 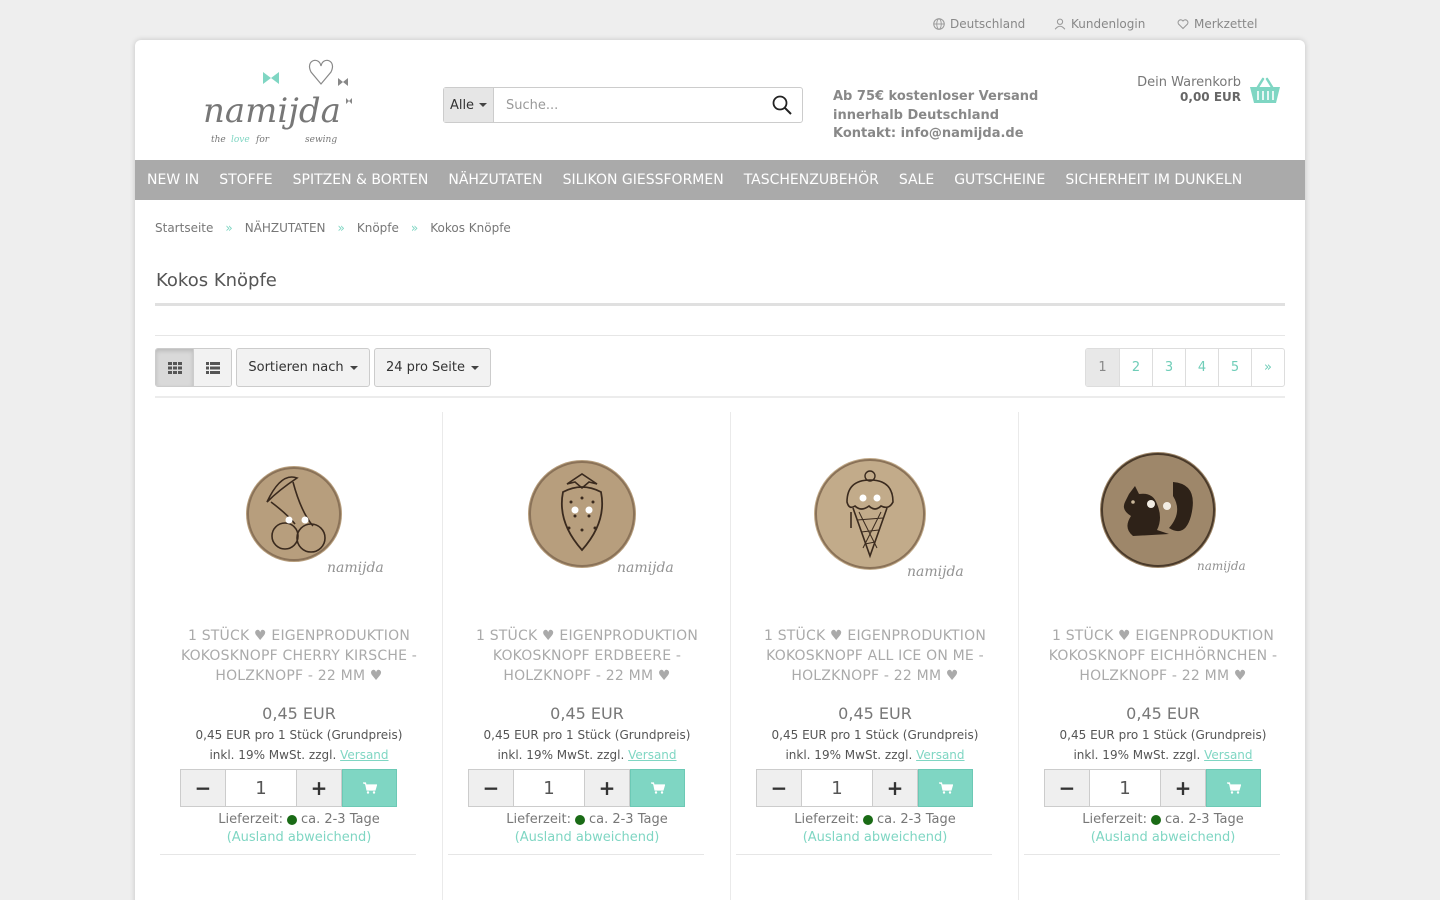 What do you see at coordinates (173, 180) in the screenshot?
I see `nav-new-in: NEW IN` at bounding box center [173, 180].